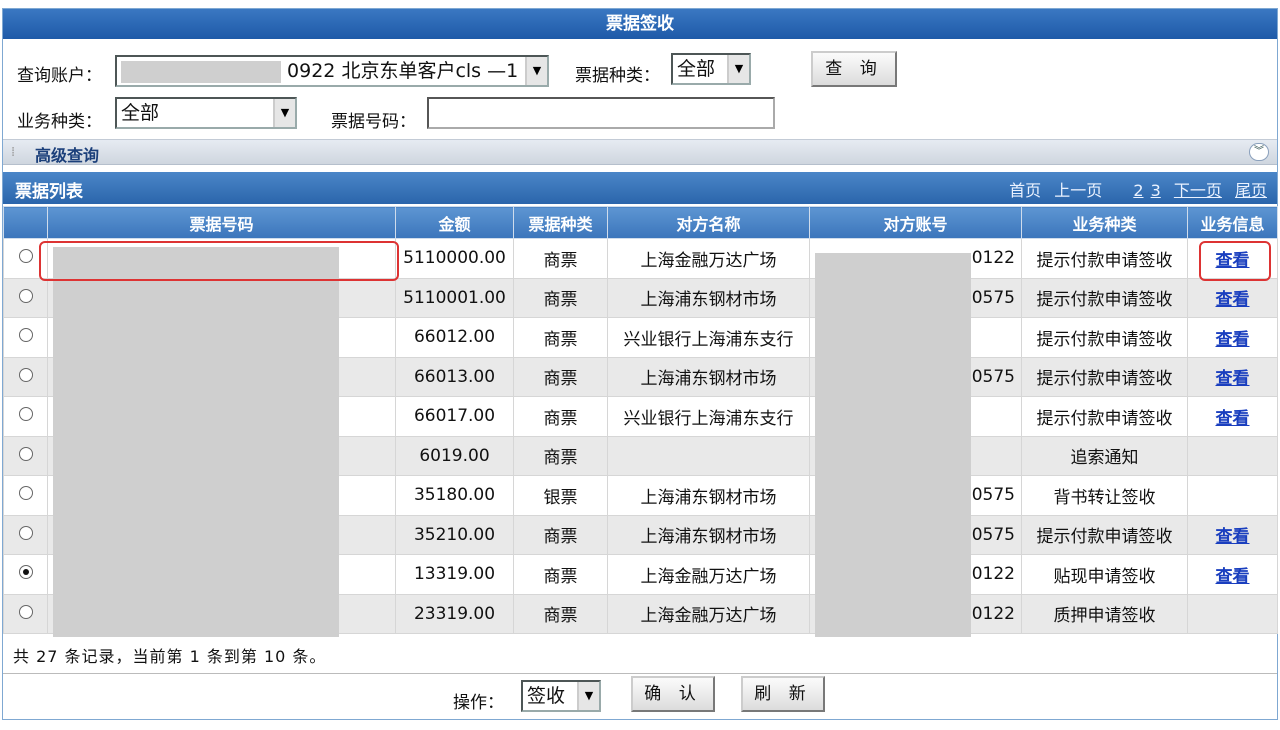 The height and width of the screenshot is (730, 1280). What do you see at coordinates (1198, 190) in the screenshot?
I see `pager-next: 下一页` at bounding box center [1198, 190].